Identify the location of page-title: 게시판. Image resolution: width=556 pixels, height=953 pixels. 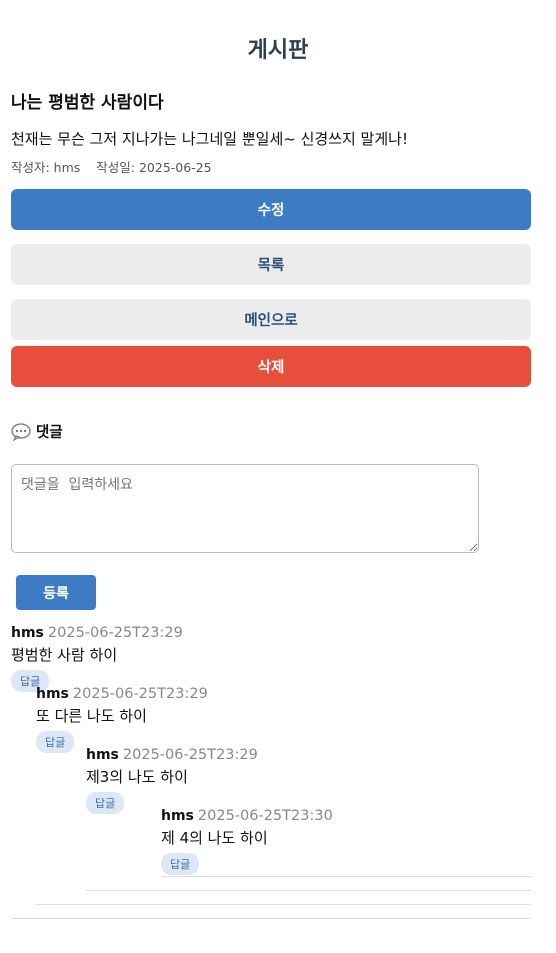
(278, 50).